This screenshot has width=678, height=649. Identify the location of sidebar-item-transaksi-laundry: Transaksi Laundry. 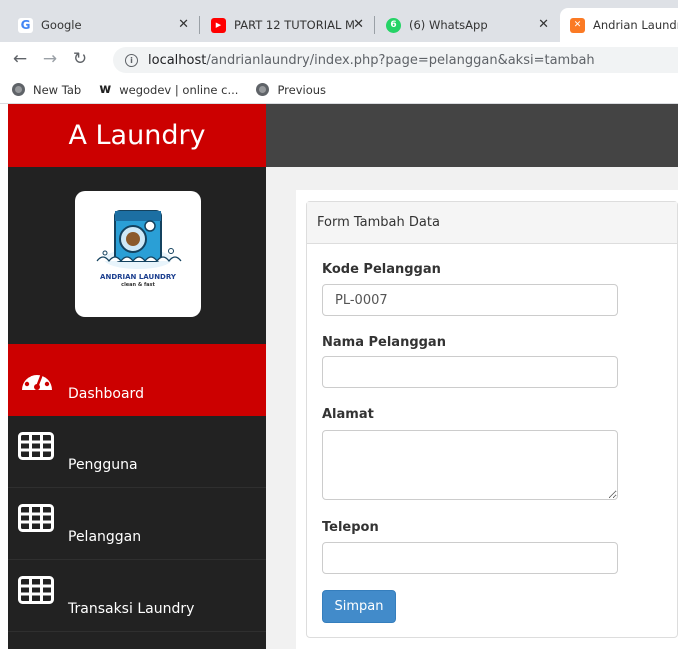
(137, 596).